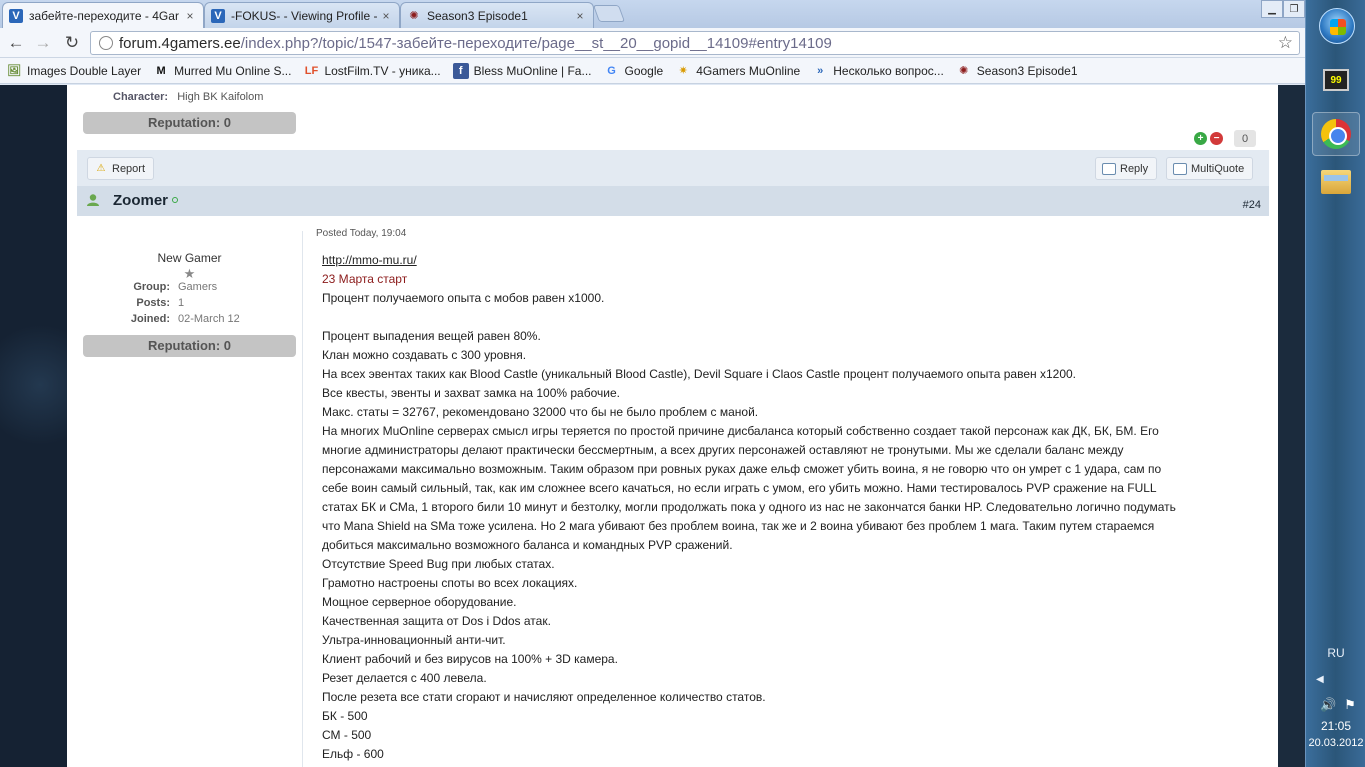 The width and height of the screenshot is (1365, 767). What do you see at coordinates (1216, 138) in the screenshot?
I see `vote-down-icon: −` at bounding box center [1216, 138].